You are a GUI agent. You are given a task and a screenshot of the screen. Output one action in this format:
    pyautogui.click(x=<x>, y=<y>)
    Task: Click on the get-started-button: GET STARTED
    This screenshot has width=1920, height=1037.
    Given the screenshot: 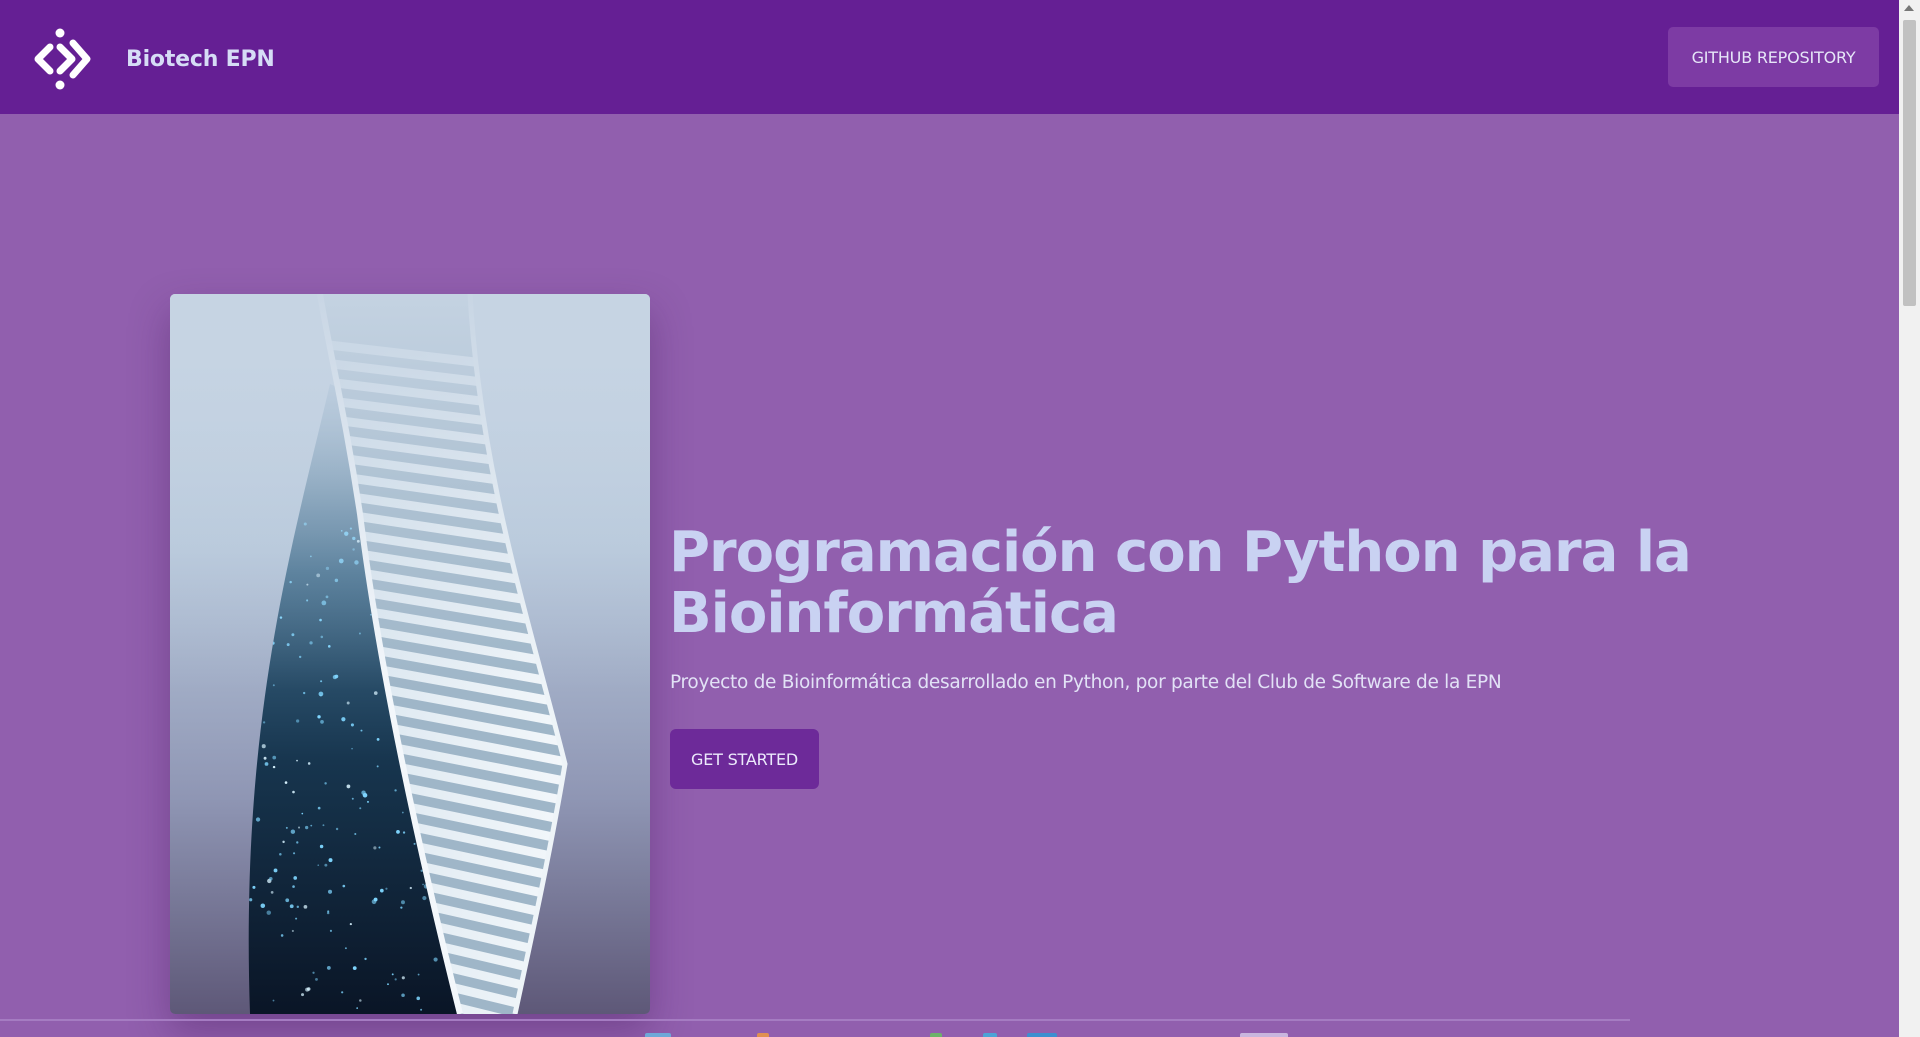 What is the action you would take?
    pyautogui.click(x=744, y=759)
    